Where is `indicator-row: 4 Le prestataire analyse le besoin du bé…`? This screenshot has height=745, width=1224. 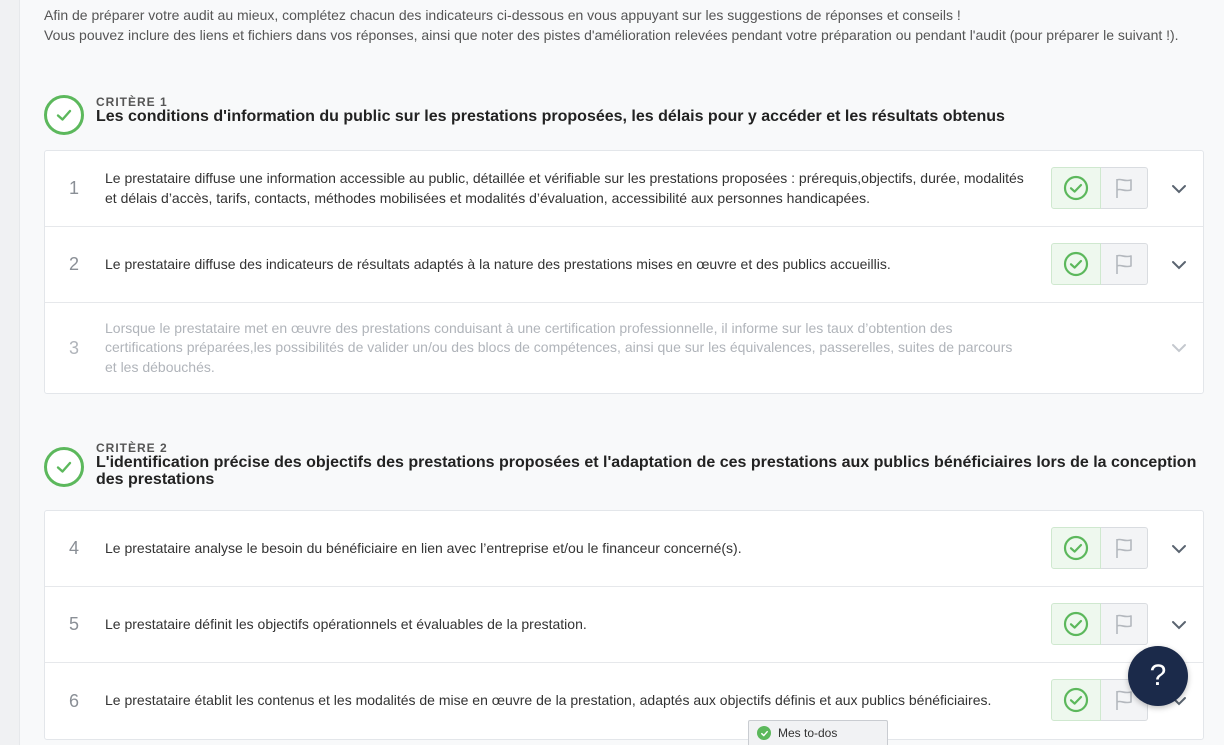 indicator-row: 4 Le prestataire analyse le besoin du bé… is located at coordinates (624, 549).